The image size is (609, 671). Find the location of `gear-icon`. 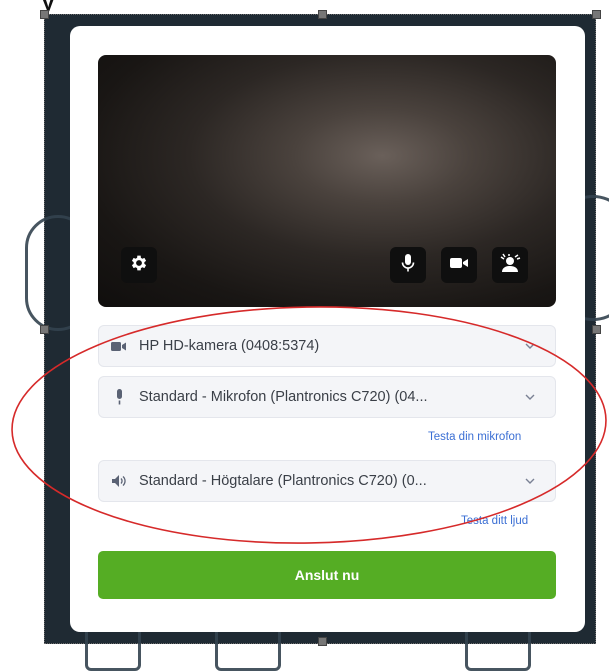

gear-icon is located at coordinates (139, 265).